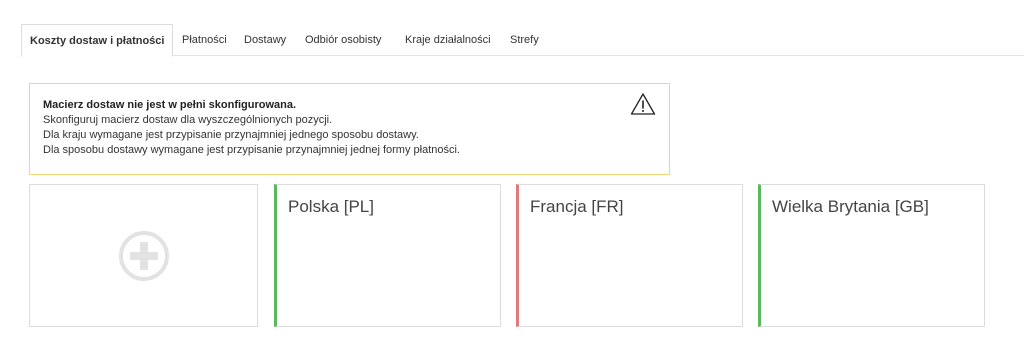  Describe the element at coordinates (850, 206) in the screenshot. I see `country-name: Wielka Brytania [GB]` at that location.